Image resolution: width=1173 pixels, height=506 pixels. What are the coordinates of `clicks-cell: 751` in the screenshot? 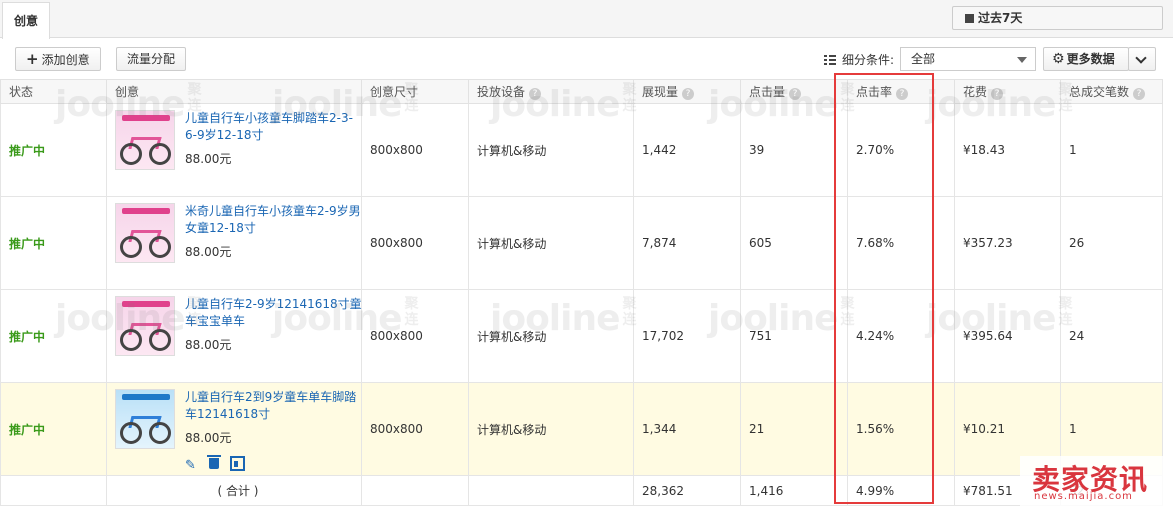 It's located at (794, 336).